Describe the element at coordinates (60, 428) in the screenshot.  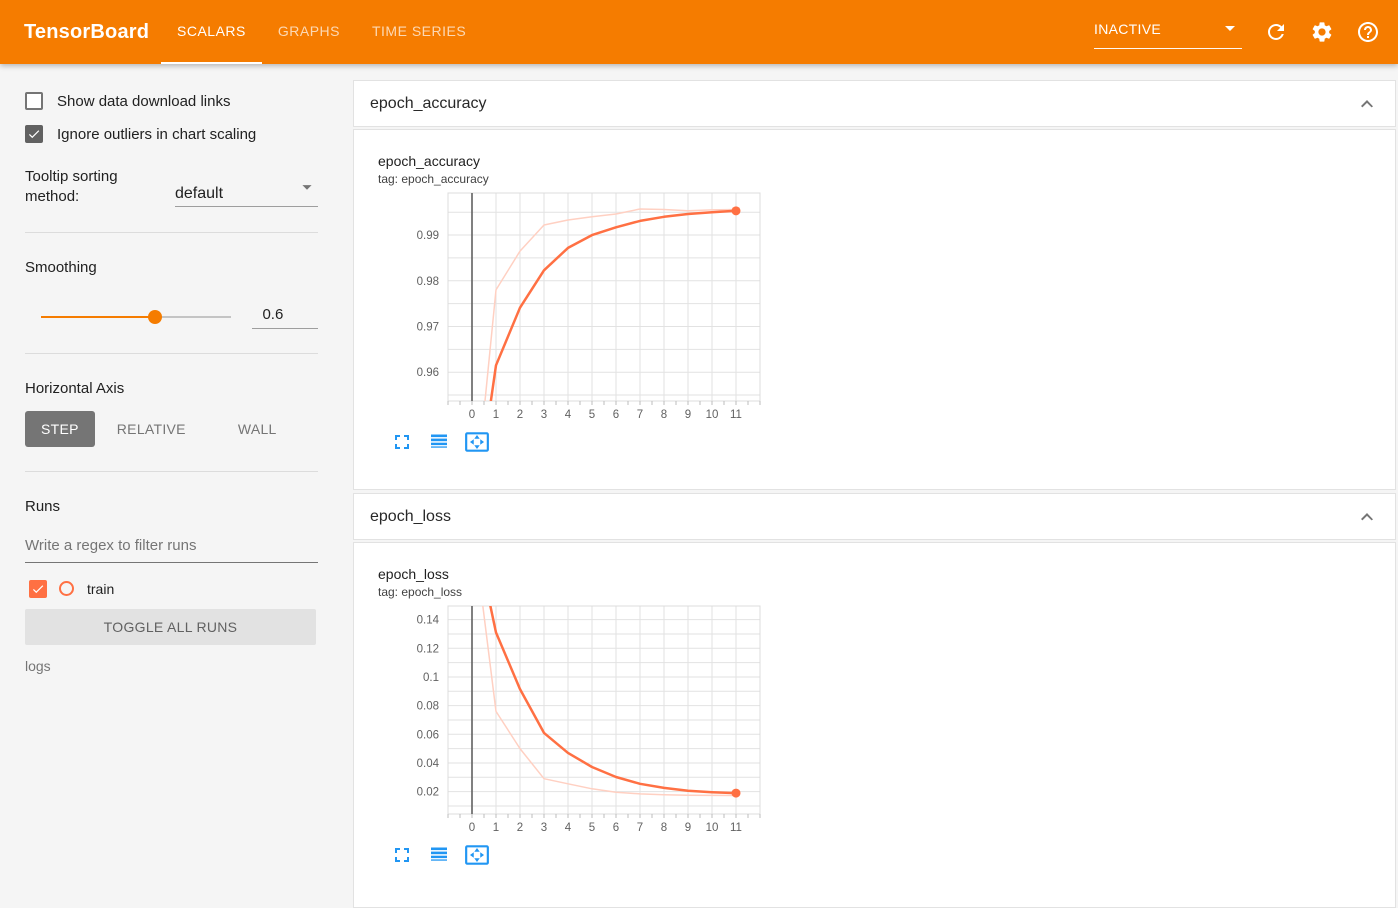
I see `axis-step-button: STEP` at that location.